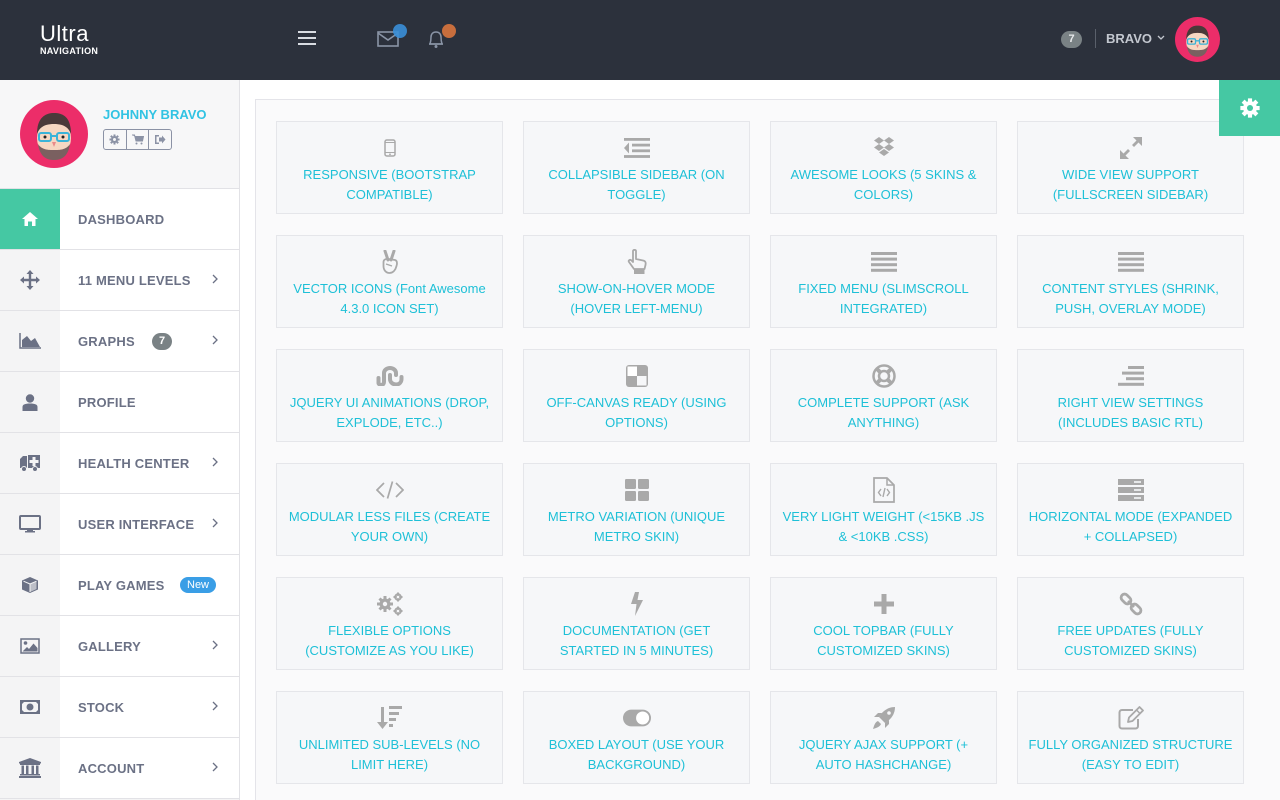  Describe the element at coordinates (441, 37) in the screenshot. I see `notifications-button` at that location.